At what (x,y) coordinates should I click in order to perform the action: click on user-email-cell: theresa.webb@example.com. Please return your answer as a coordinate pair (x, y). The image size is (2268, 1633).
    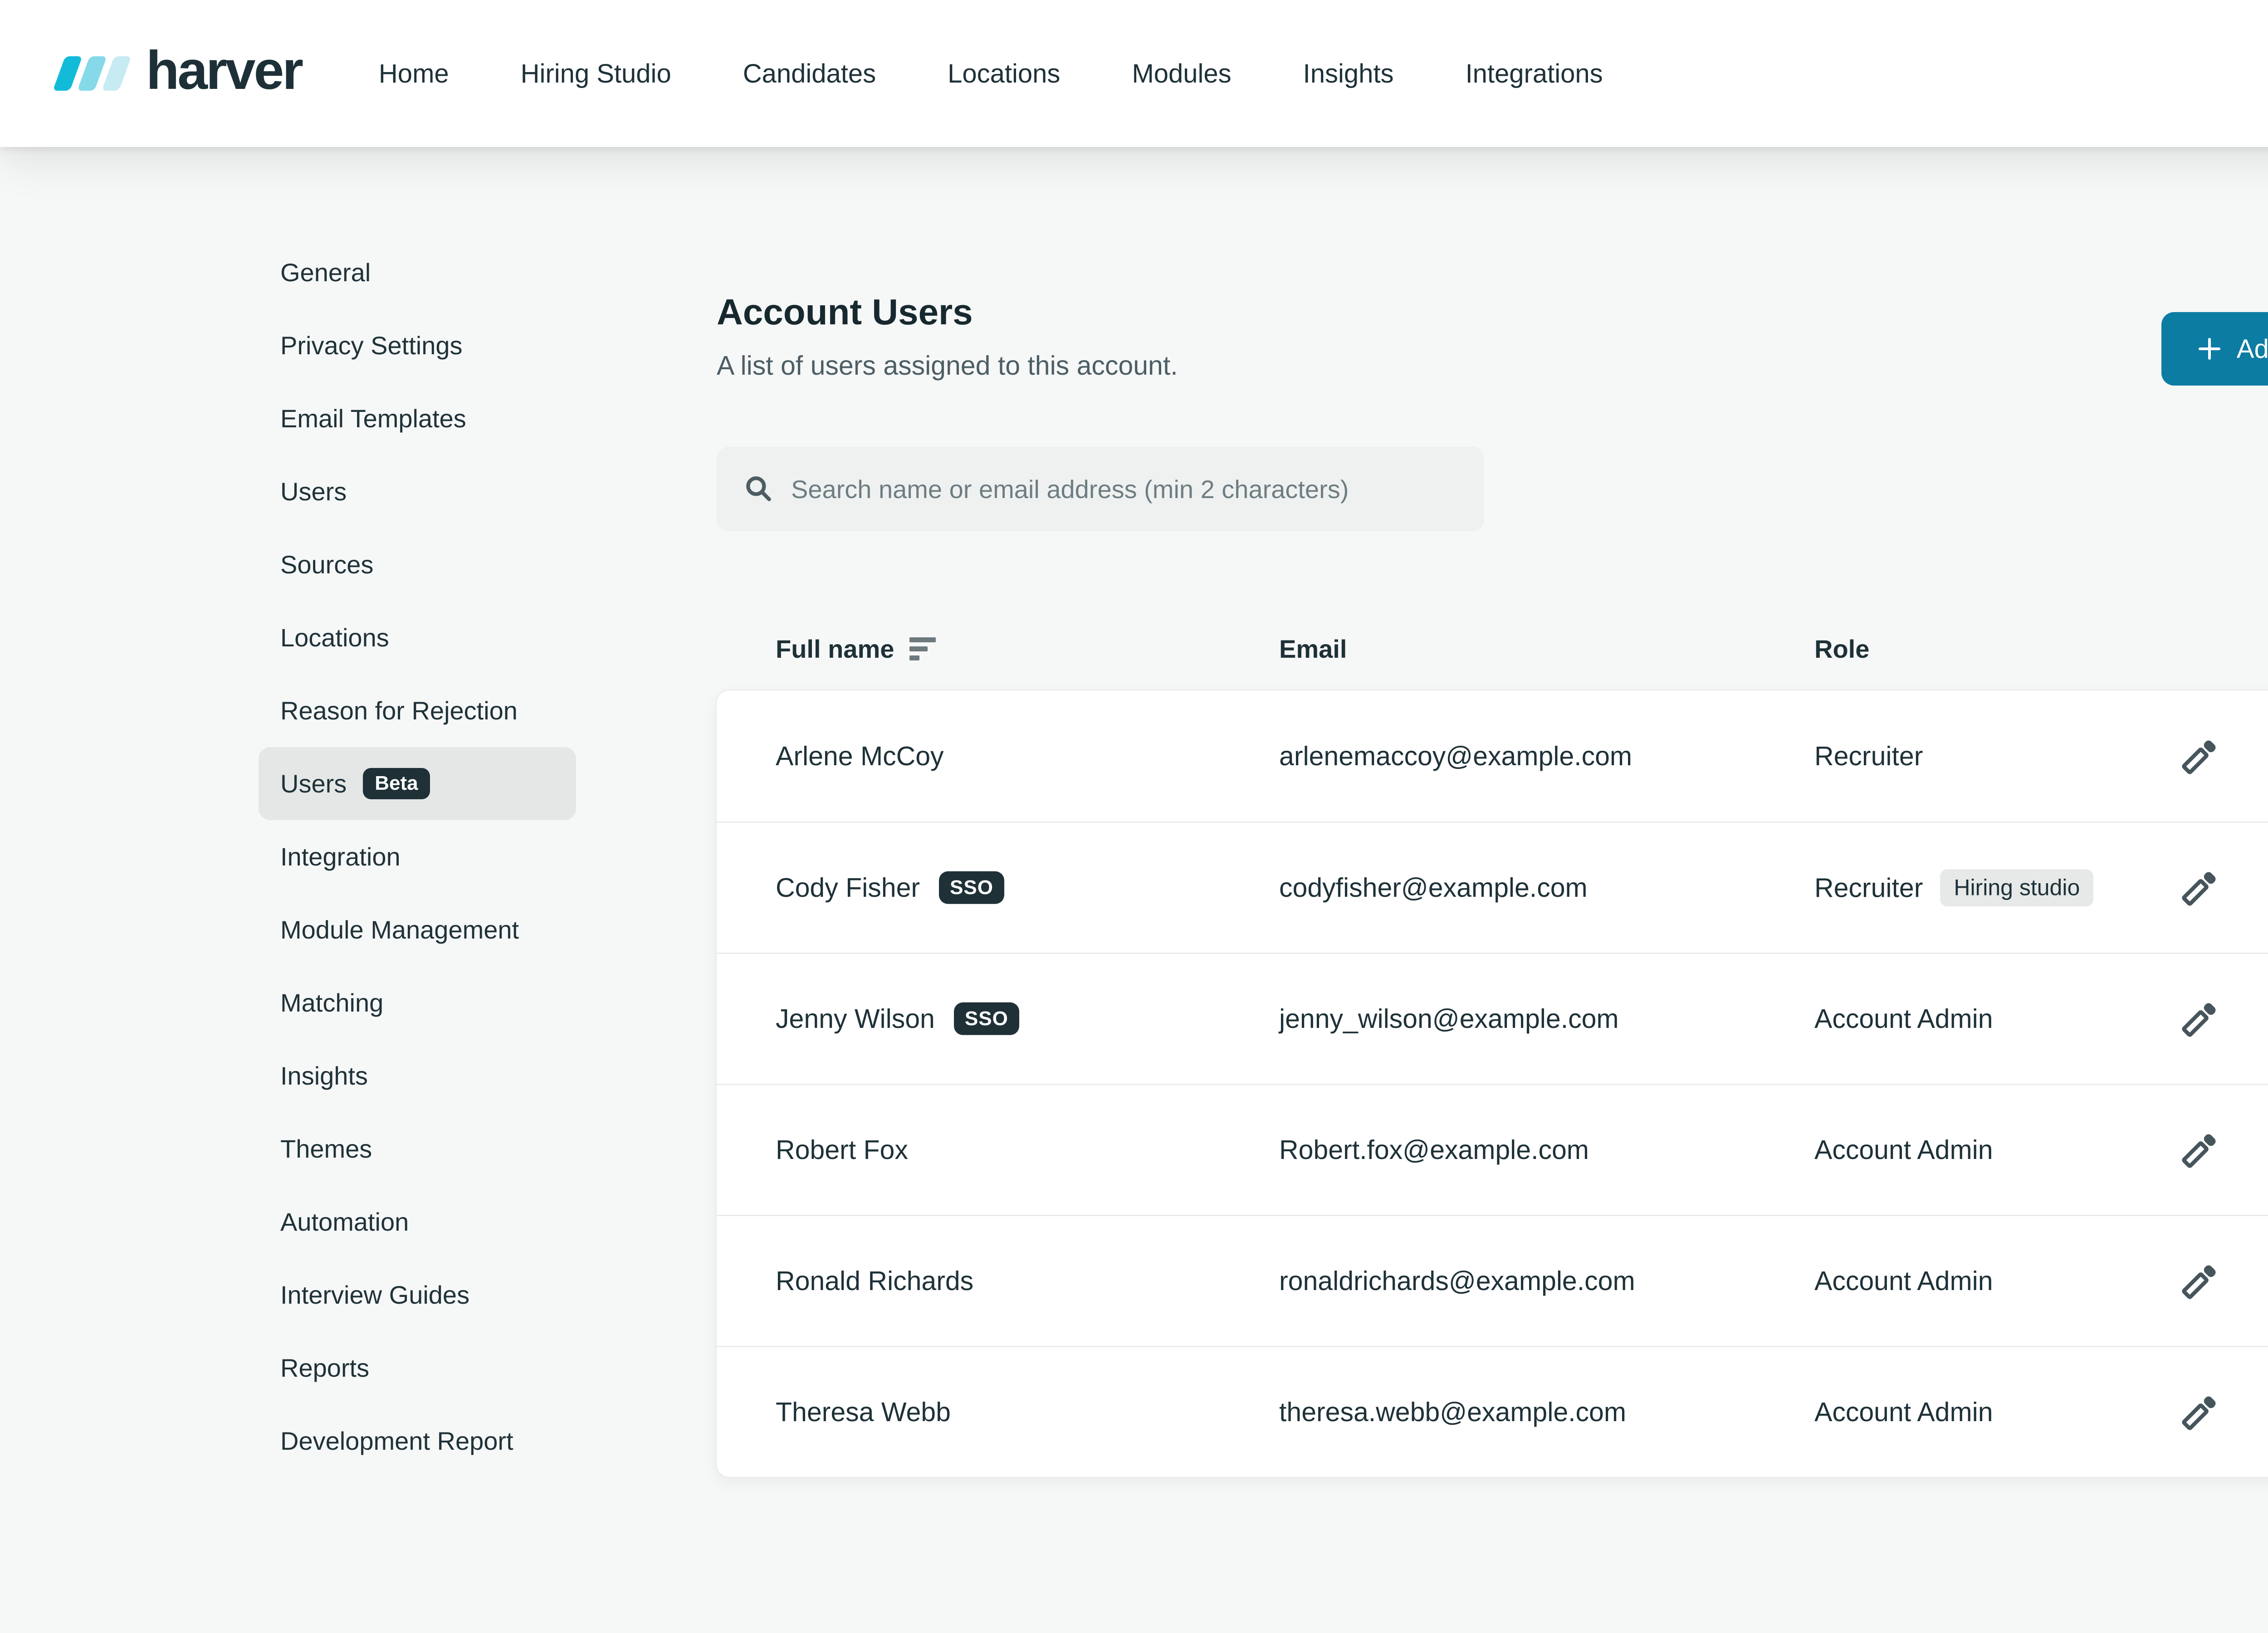
    Looking at the image, I should click on (1453, 1412).